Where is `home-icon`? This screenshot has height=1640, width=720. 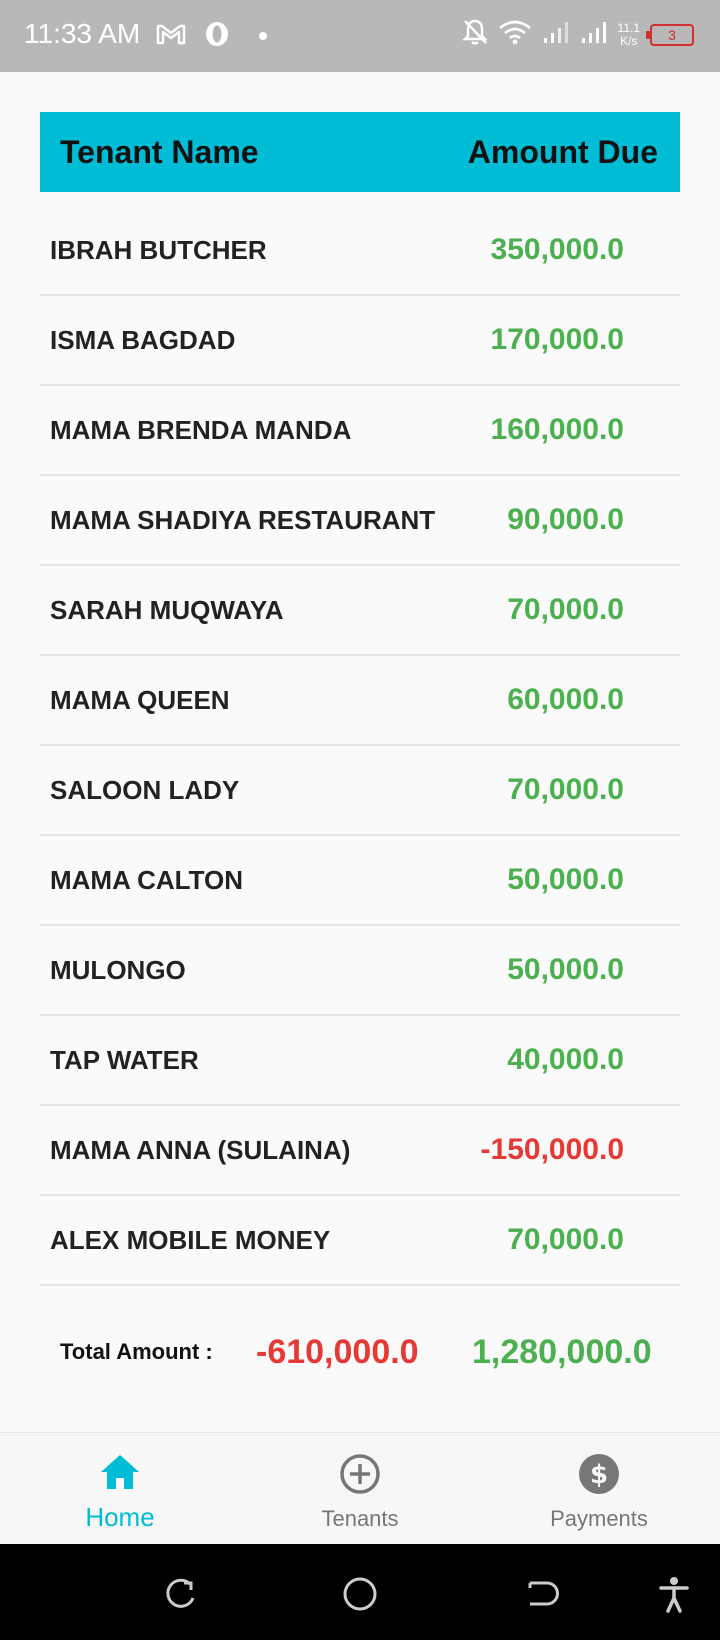 home-icon is located at coordinates (120, 1474).